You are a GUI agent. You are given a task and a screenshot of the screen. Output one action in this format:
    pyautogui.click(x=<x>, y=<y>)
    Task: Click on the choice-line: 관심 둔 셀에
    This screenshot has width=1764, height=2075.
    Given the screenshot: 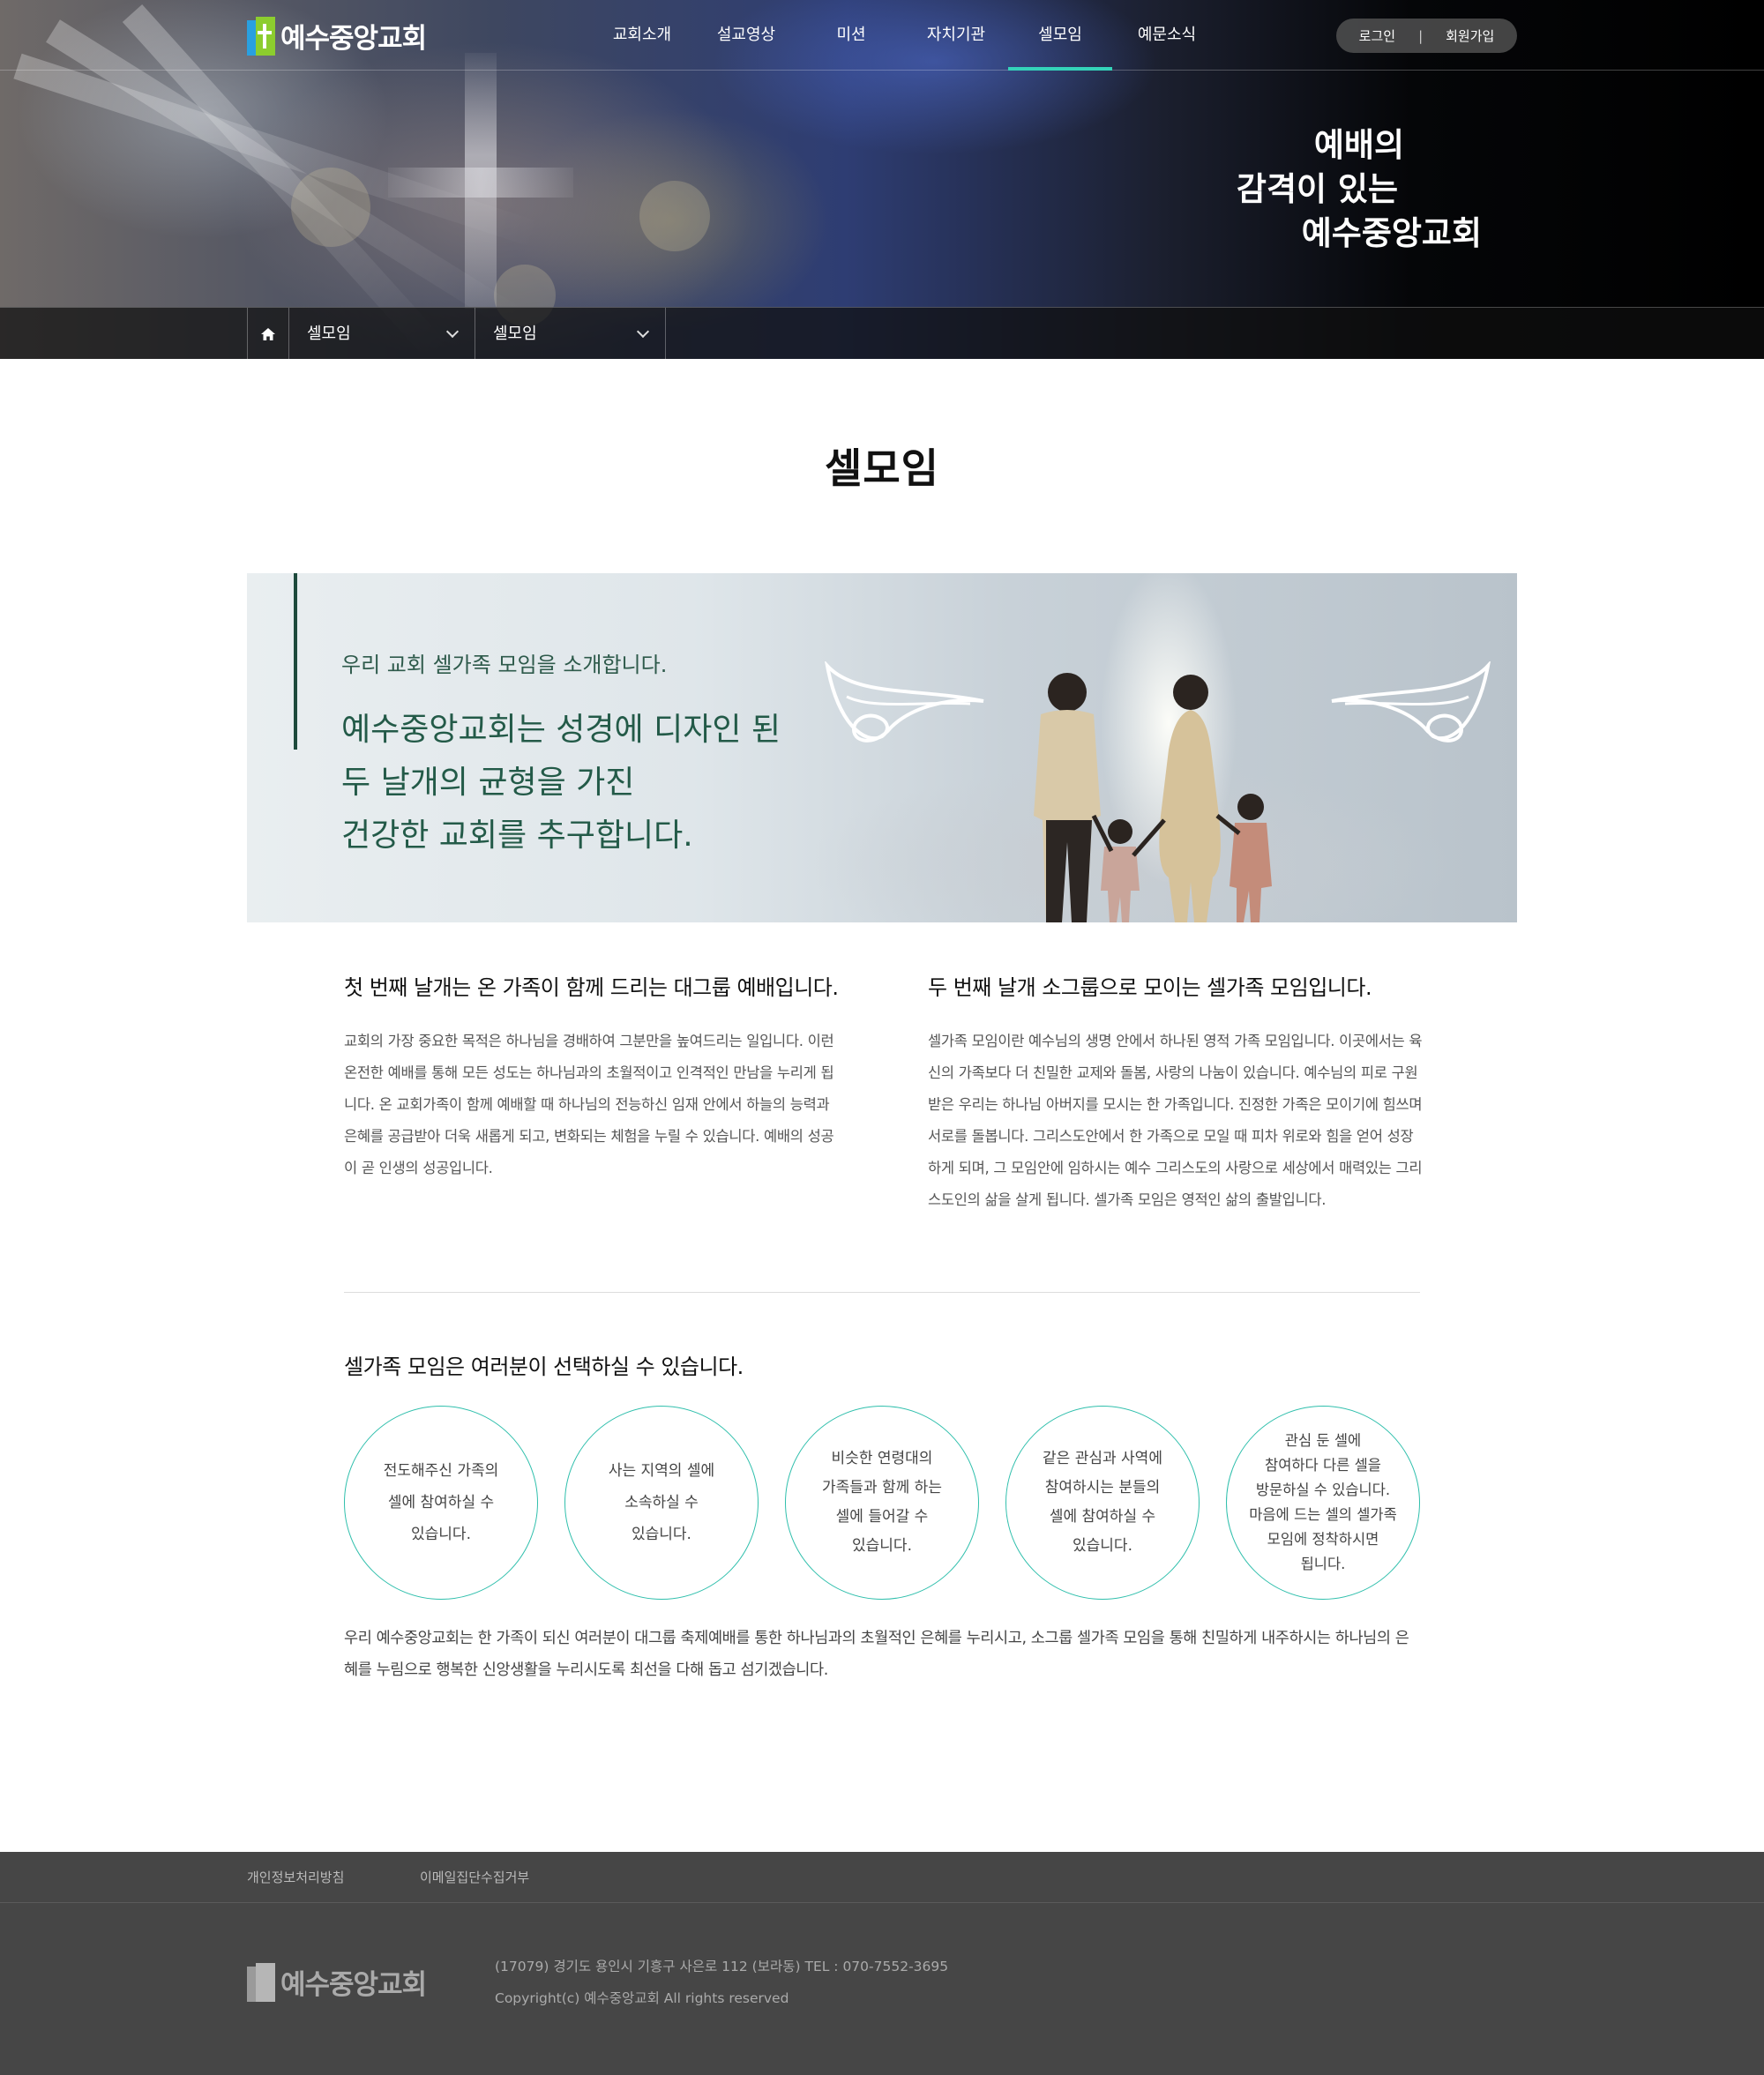 What is the action you would take?
    pyautogui.click(x=1323, y=1441)
    